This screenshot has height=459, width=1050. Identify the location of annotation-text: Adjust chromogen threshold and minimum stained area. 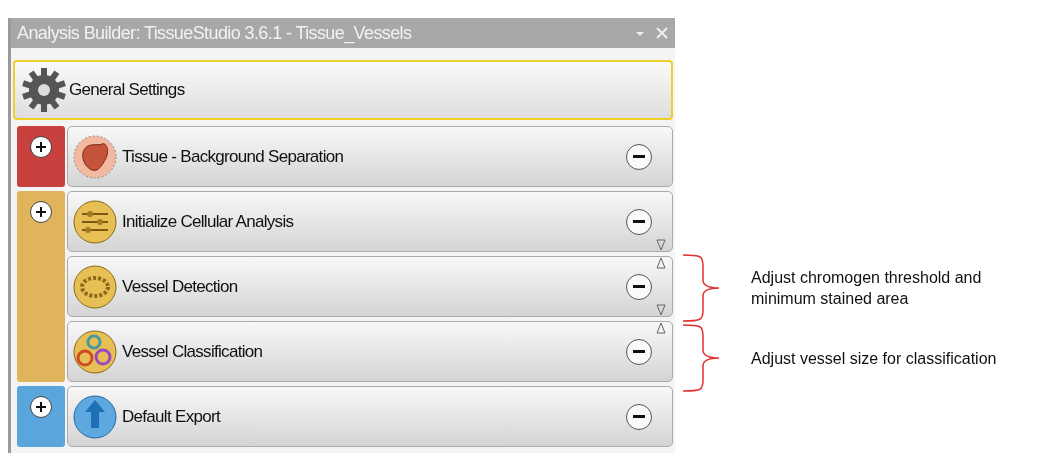
(867, 288).